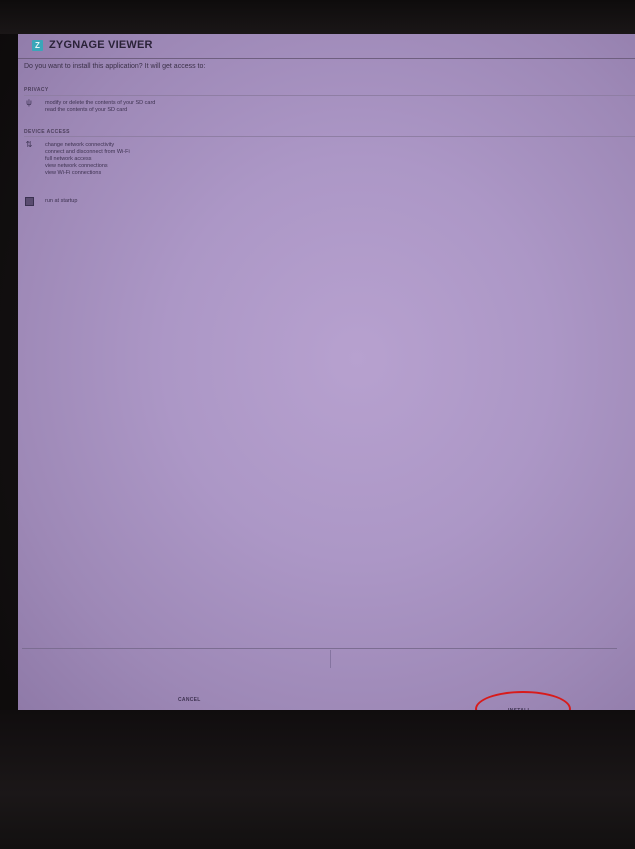 Image resolution: width=635 pixels, height=849 pixels. Describe the element at coordinates (80, 145) in the screenshot. I see `permission-item: change network connectivity` at that location.